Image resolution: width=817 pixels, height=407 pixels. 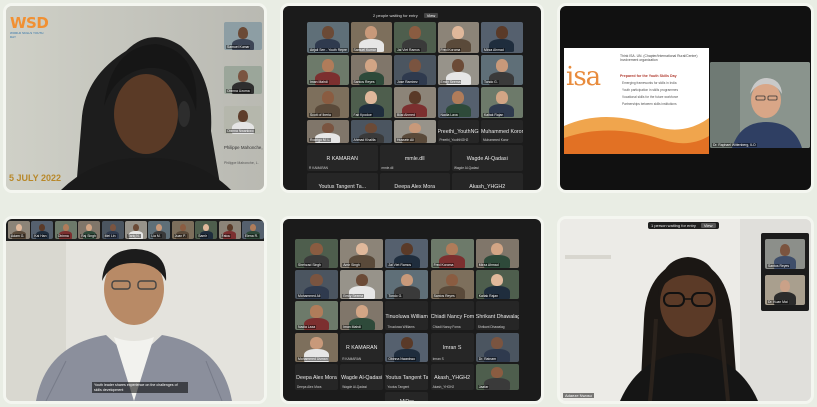 I want to click on participant-name: Shehzad Singh, so click(x=309, y=265).